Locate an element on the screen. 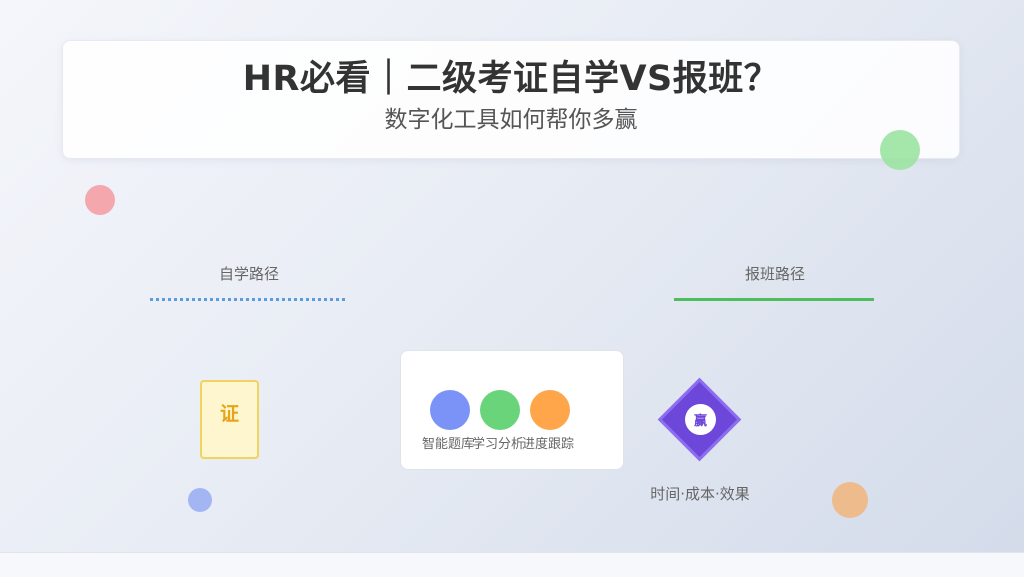 This screenshot has height=577, width=1024. win-glyph: 赢 is located at coordinates (700, 421).